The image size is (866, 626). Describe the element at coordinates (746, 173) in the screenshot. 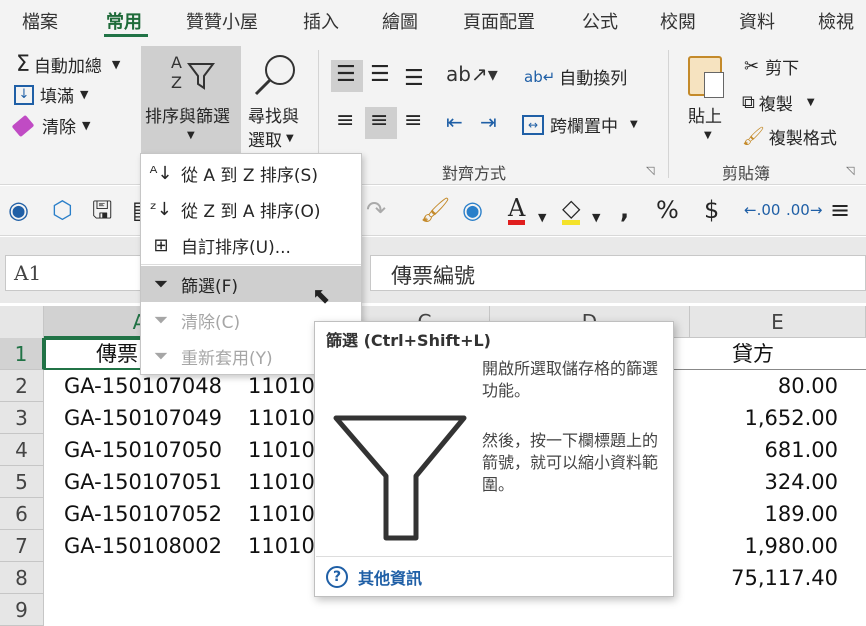

I see `group-label-clipboard: 剪貼簿` at that location.